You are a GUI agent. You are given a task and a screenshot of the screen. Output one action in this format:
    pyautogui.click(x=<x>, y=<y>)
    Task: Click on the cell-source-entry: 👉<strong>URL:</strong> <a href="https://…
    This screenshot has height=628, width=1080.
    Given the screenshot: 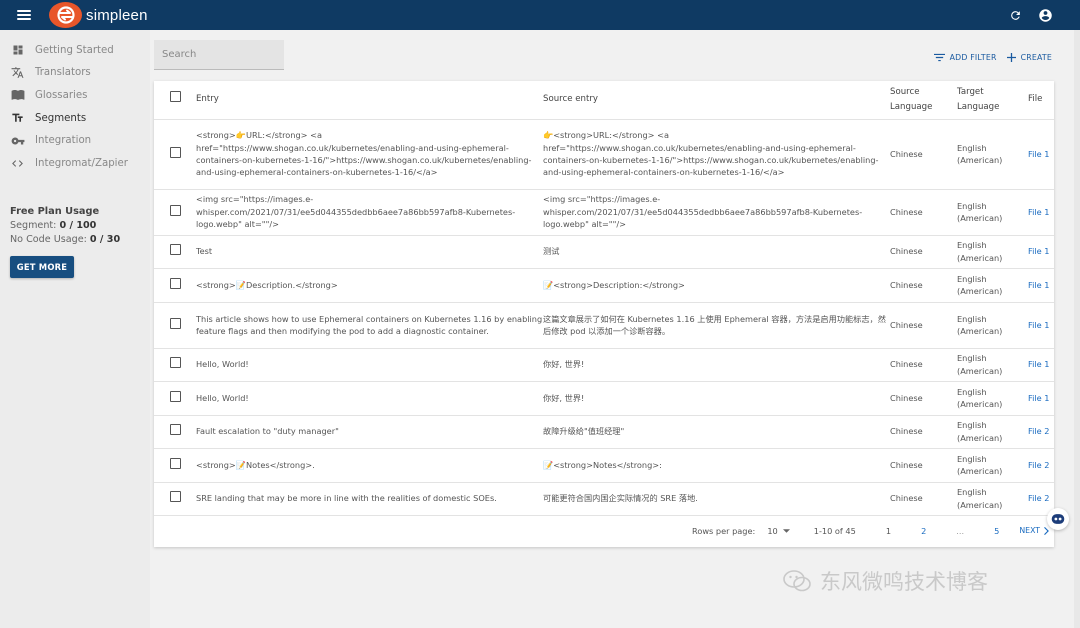 What is the action you would take?
    pyautogui.click(x=716, y=154)
    